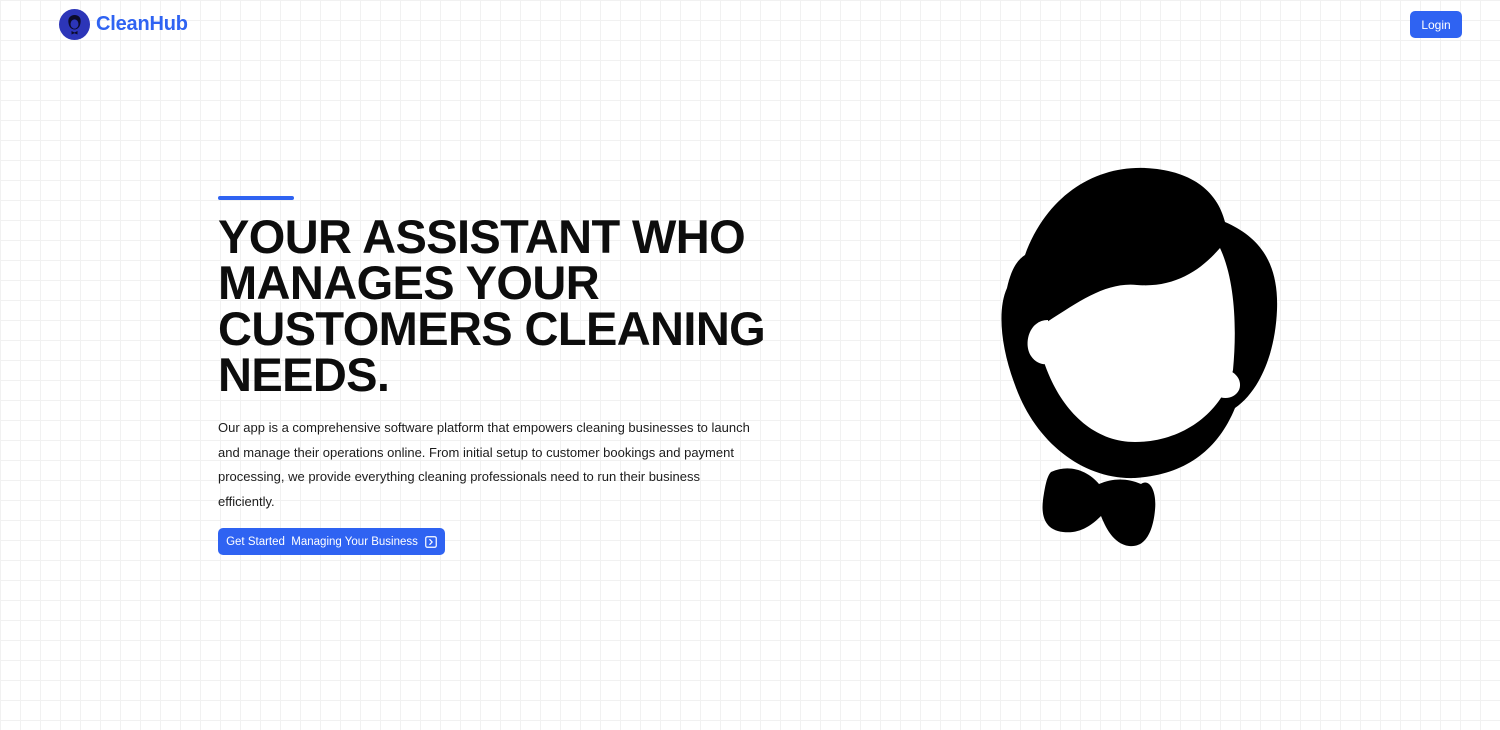 The height and width of the screenshot is (730, 1500). What do you see at coordinates (322, 541) in the screenshot?
I see `get-started-label: Get Started Managing Your Business` at bounding box center [322, 541].